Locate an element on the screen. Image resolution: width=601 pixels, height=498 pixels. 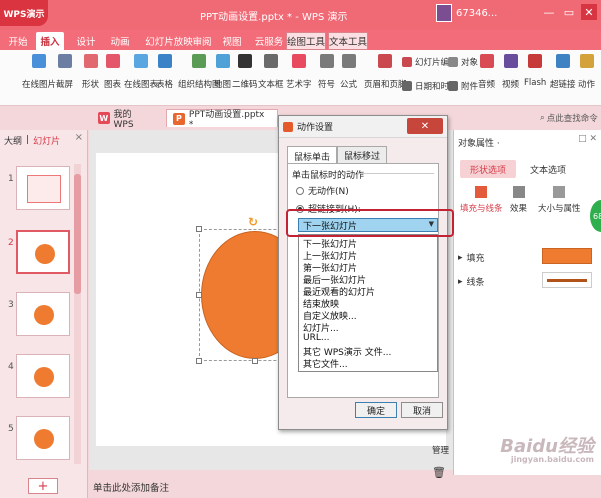
link-icon is located at coordinates (562, 61).